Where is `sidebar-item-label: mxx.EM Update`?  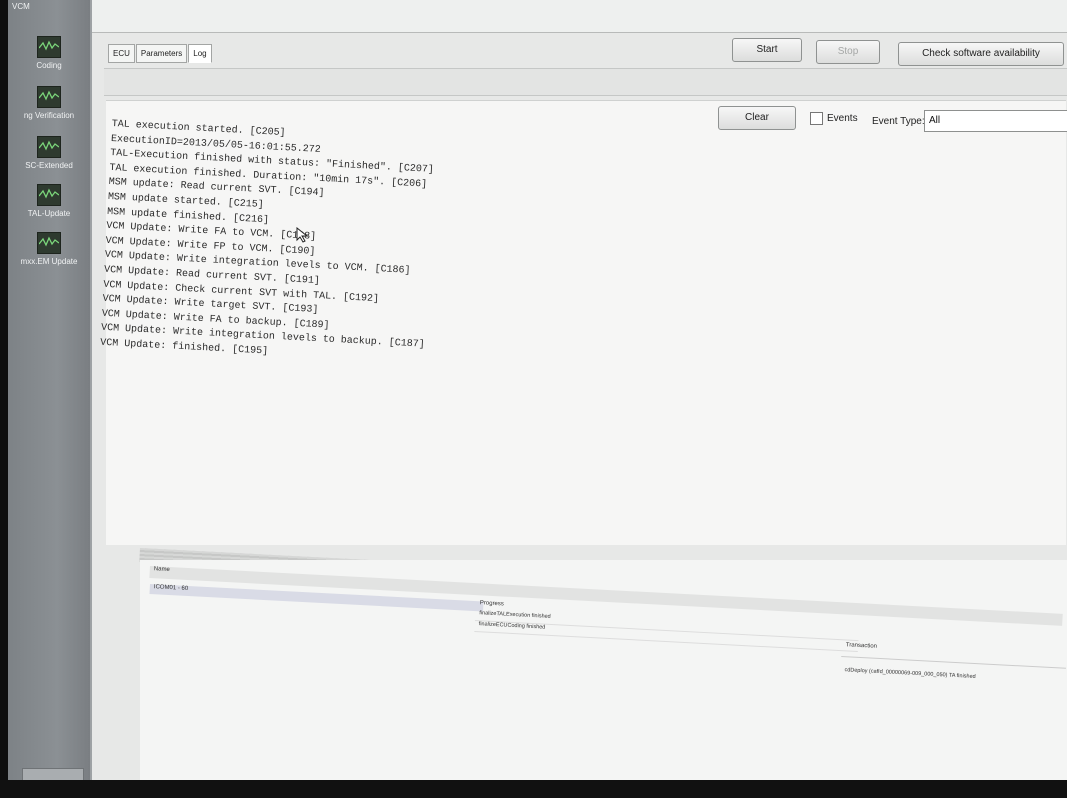 sidebar-item-label: mxx.EM Update is located at coordinates (49, 261).